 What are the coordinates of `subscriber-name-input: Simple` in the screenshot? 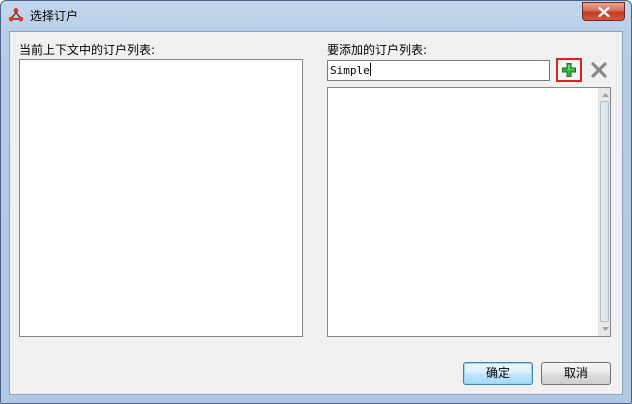 It's located at (438, 70).